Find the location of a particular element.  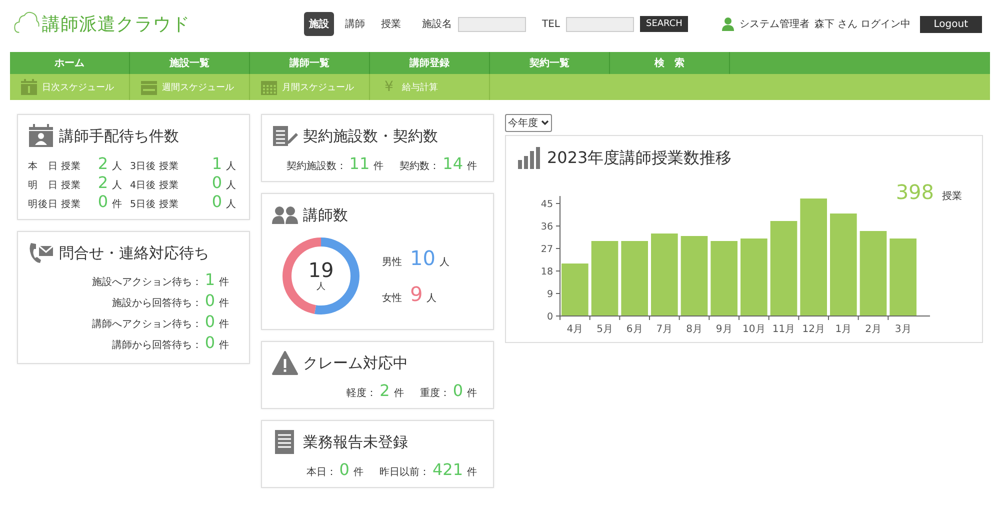

user-icon is located at coordinates (728, 24).